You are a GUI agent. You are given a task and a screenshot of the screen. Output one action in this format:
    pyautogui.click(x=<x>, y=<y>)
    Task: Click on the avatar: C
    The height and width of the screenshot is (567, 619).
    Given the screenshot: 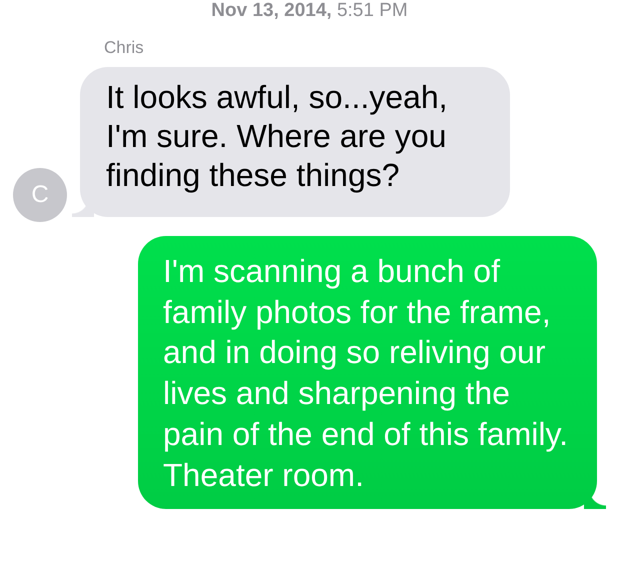 What is the action you would take?
    pyautogui.click(x=40, y=195)
    